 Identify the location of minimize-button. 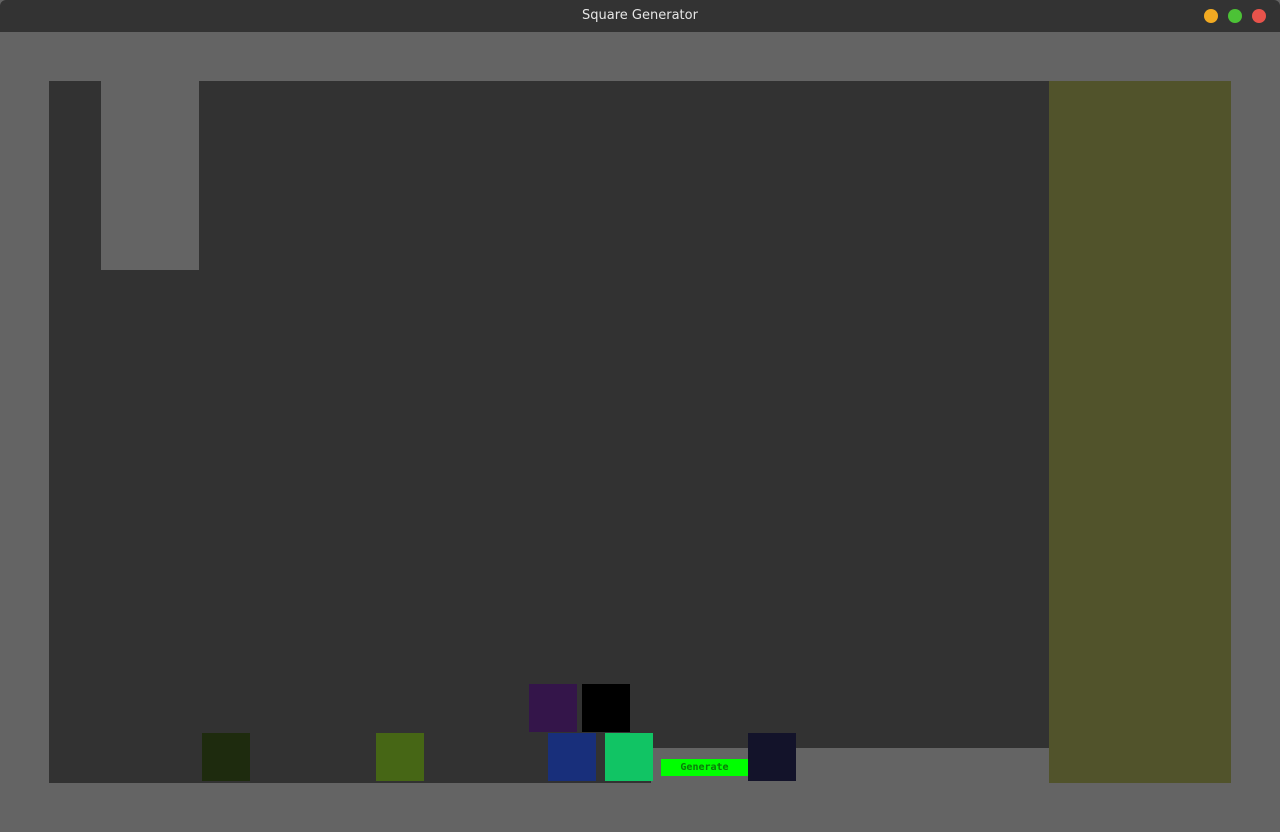
(1211, 16).